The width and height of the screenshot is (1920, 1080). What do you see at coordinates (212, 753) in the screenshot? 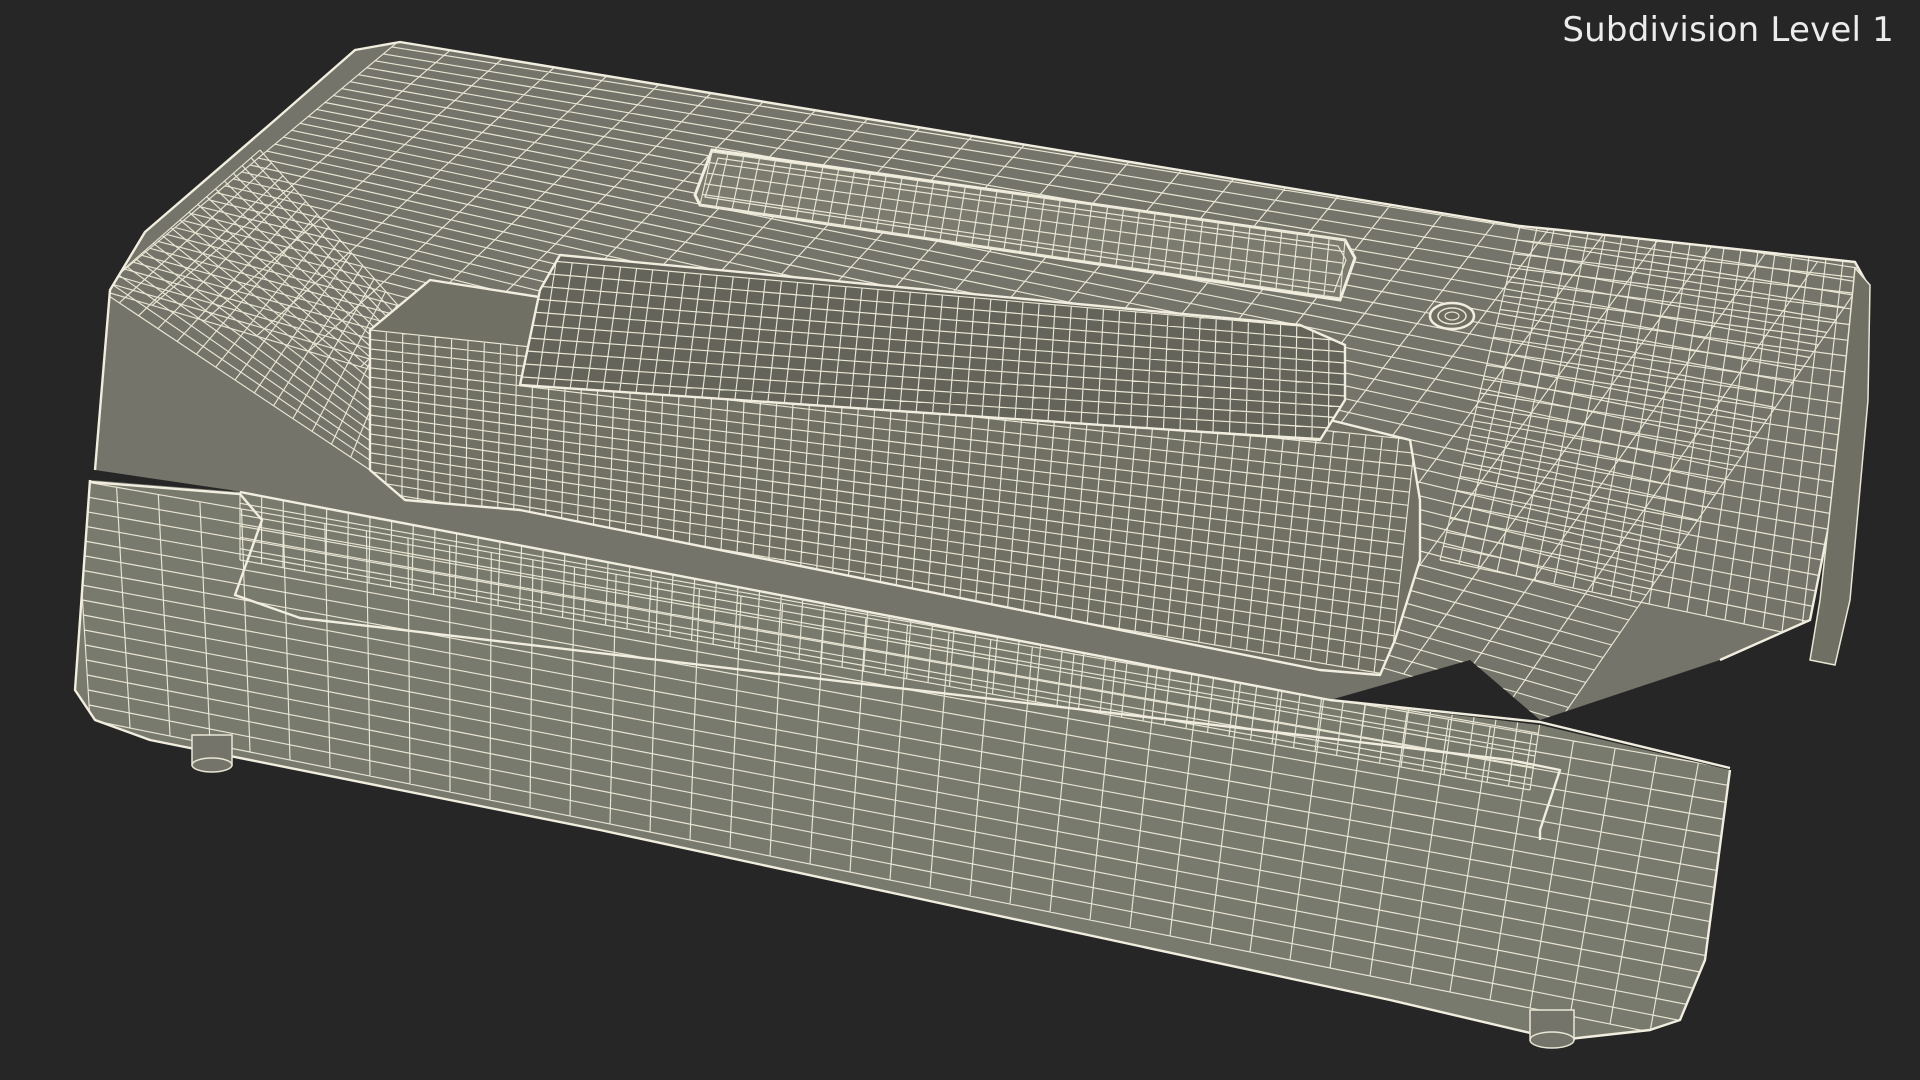
I see `foot-left` at bounding box center [212, 753].